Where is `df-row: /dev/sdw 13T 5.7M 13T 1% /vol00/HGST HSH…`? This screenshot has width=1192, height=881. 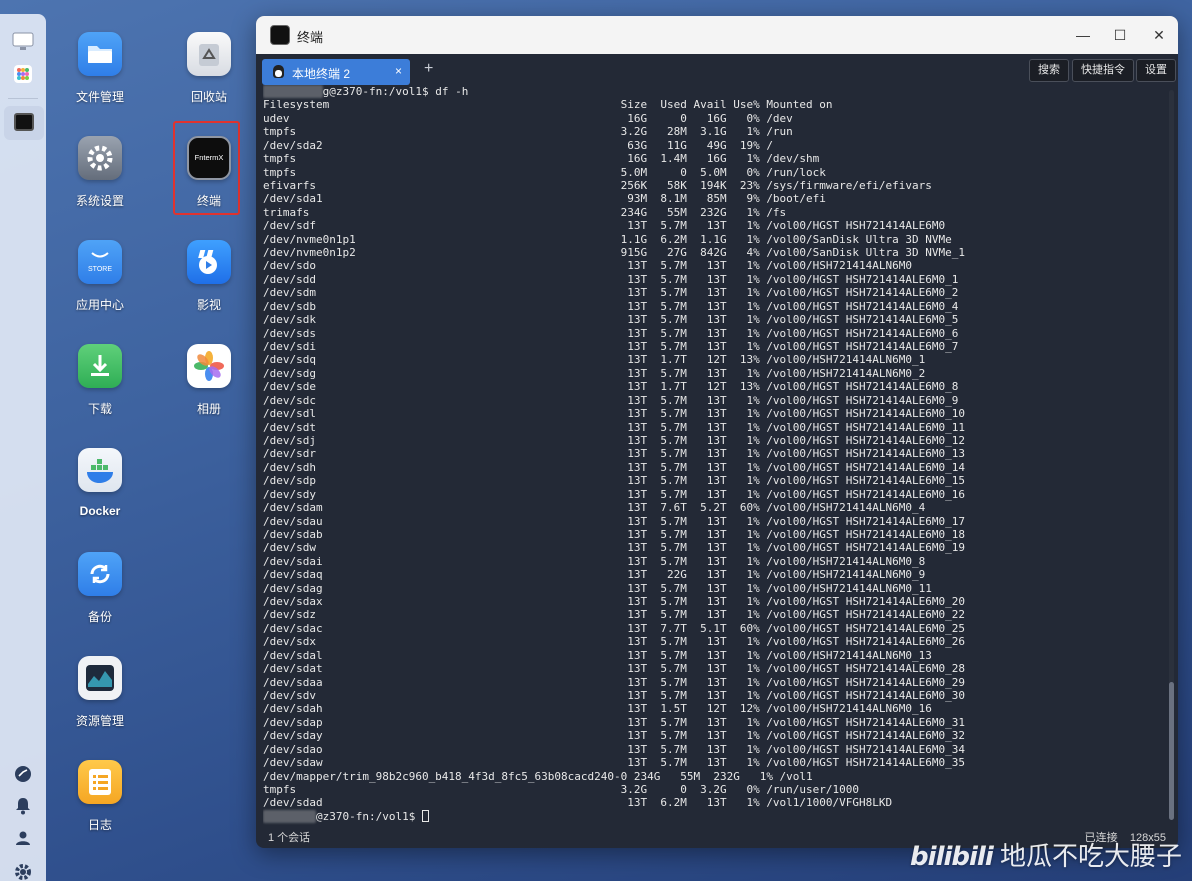 df-row: /dev/sdw 13T 5.7M 13T 1% /vol00/HGST HSH… is located at coordinates (614, 548).